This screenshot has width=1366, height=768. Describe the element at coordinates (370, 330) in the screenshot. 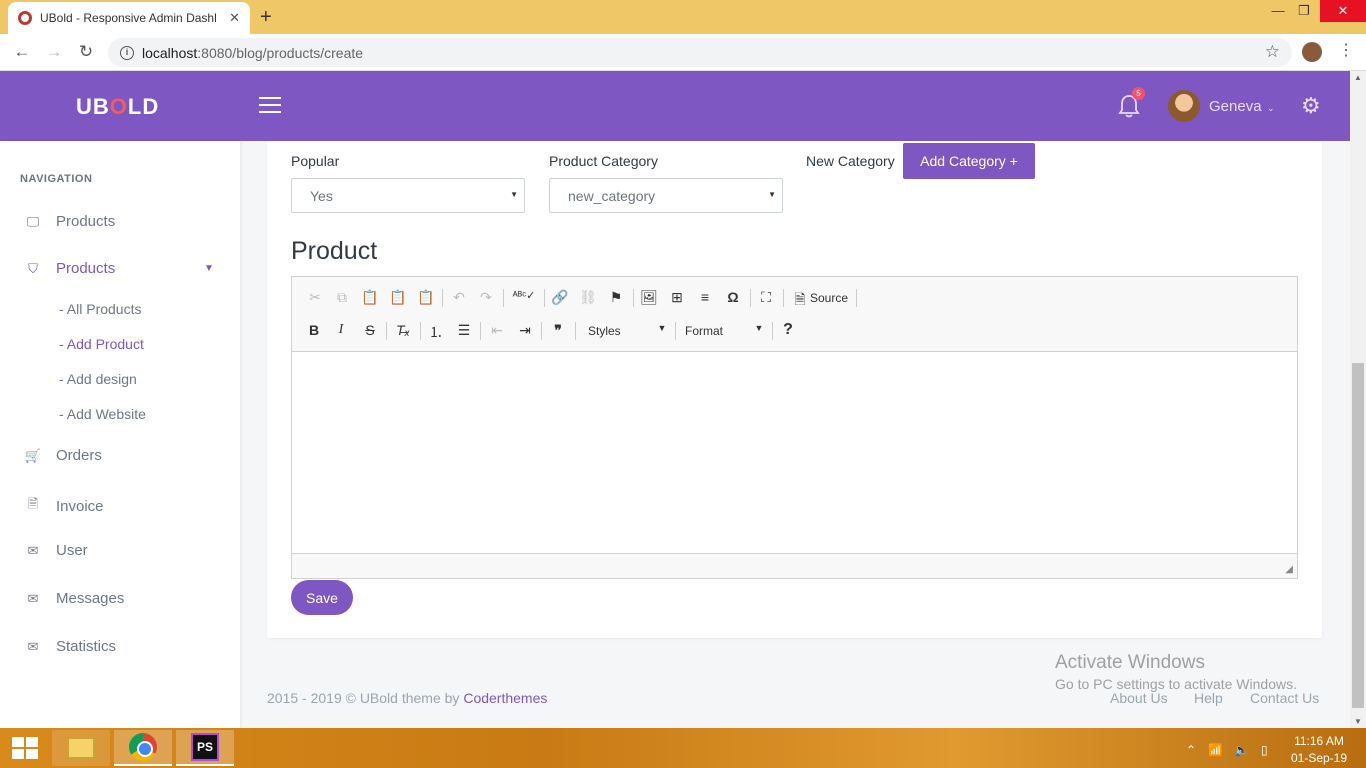

I see `strikethrough-icon: S` at that location.